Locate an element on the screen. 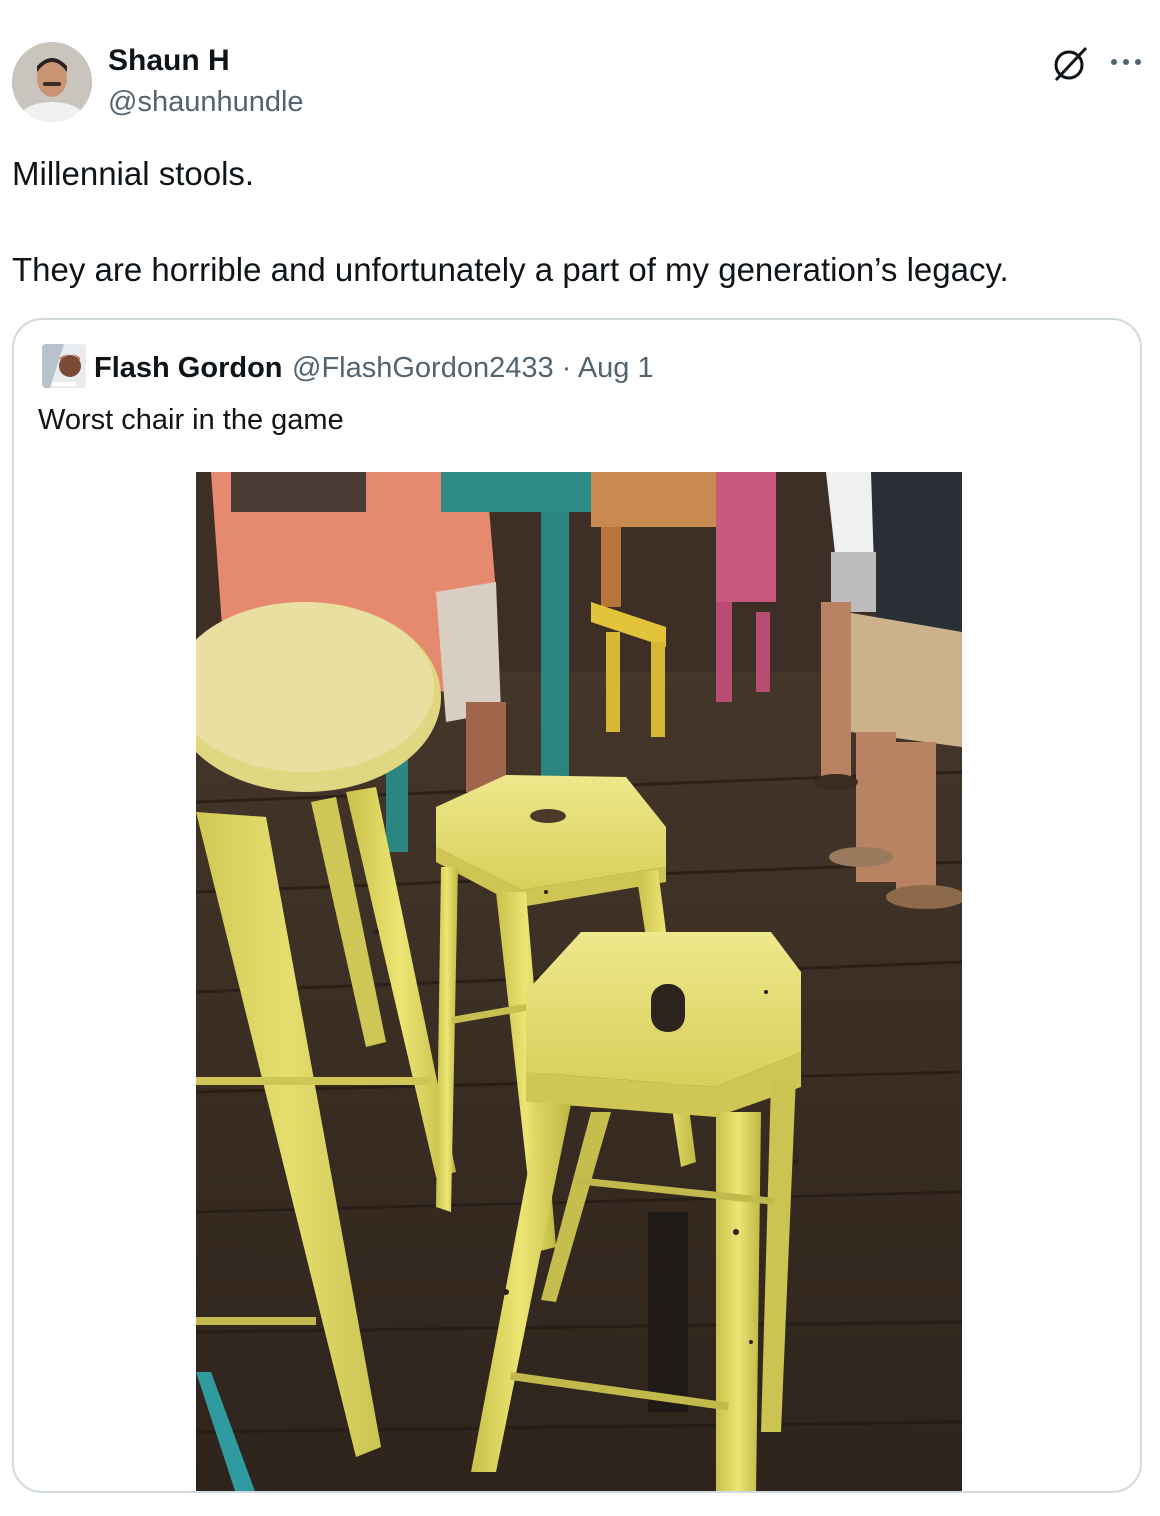 This screenshot has height=1516, width=1160. quote-author-avatar is located at coordinates (64, 366).